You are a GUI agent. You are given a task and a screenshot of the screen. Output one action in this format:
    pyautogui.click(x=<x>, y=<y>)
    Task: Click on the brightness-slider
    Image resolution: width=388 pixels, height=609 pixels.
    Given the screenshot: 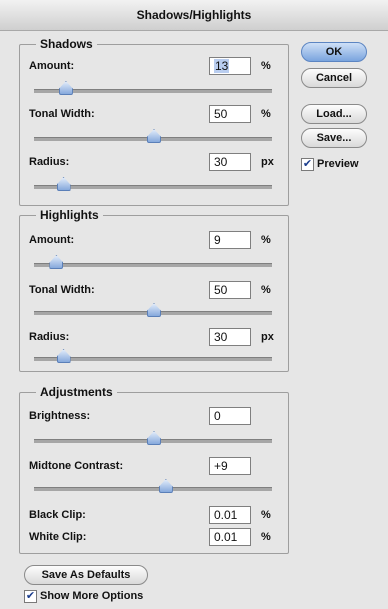 What is the action you would take?
    pyautogui.click(x=153, y=438)
    